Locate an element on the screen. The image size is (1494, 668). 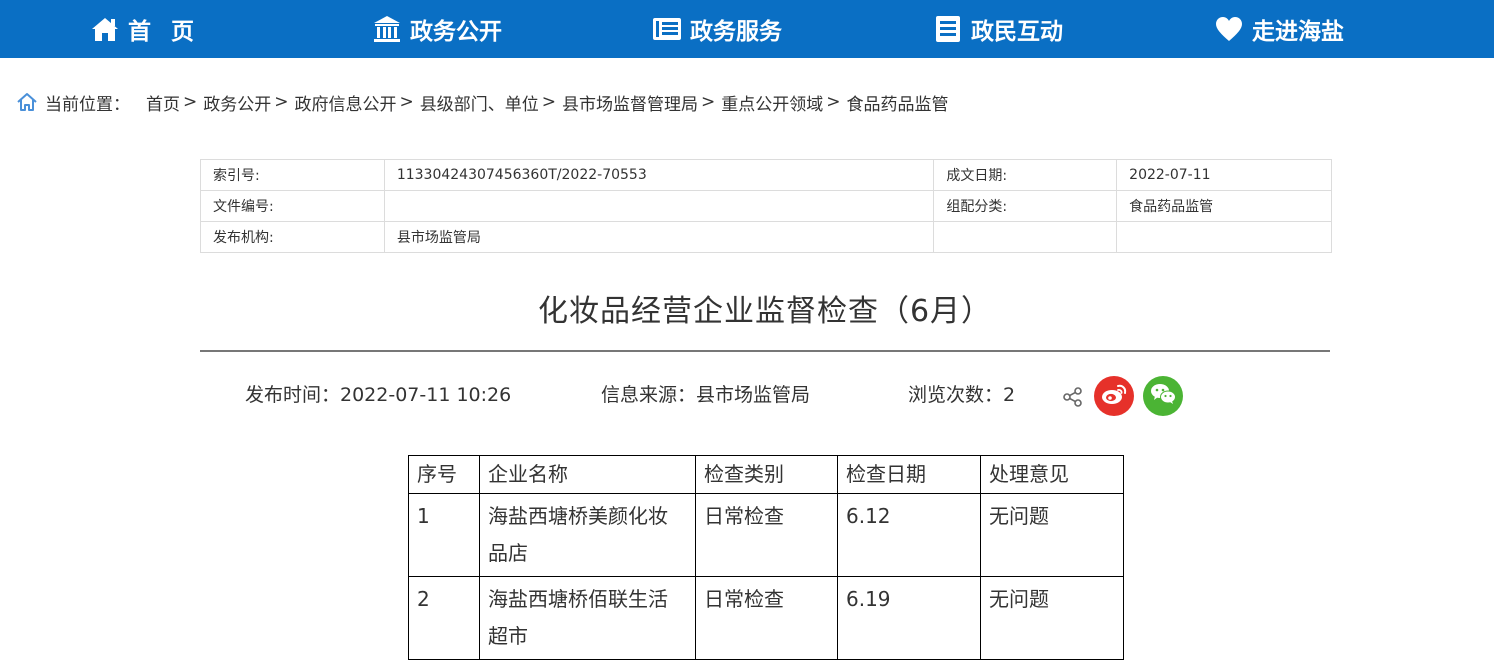
info-source: 信息来源：县市场监管局 is located at coordinates (706, 395).